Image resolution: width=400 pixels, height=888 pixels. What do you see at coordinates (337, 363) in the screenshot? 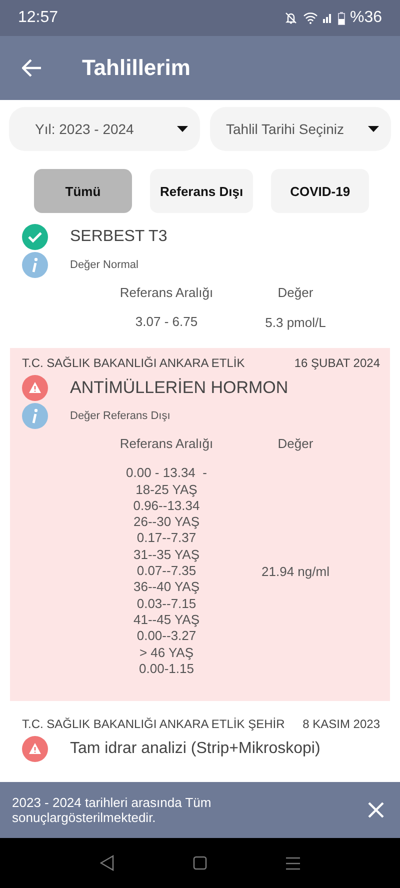
I see `result-date: 16 ŞUBAT 2024` at bounding box center [337, 363].